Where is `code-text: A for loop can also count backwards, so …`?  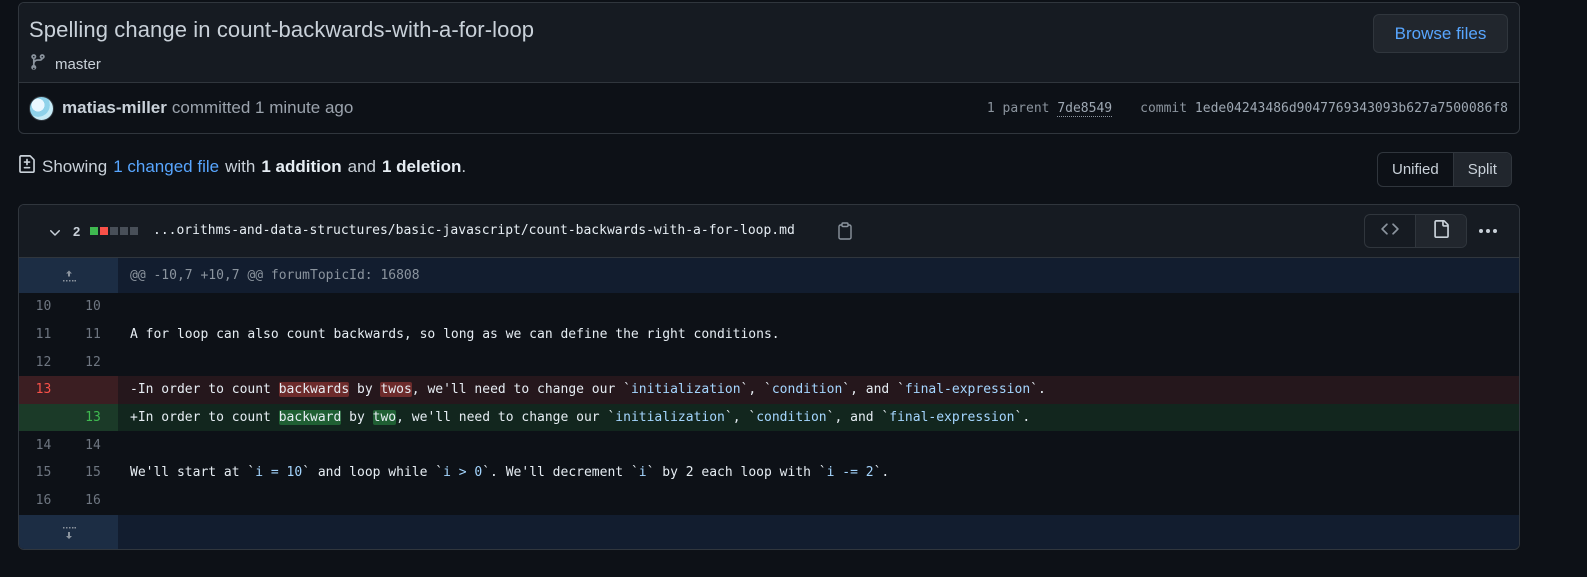
code-text: A for loop can also count backwards, so … is located at coordinates (455, 335).